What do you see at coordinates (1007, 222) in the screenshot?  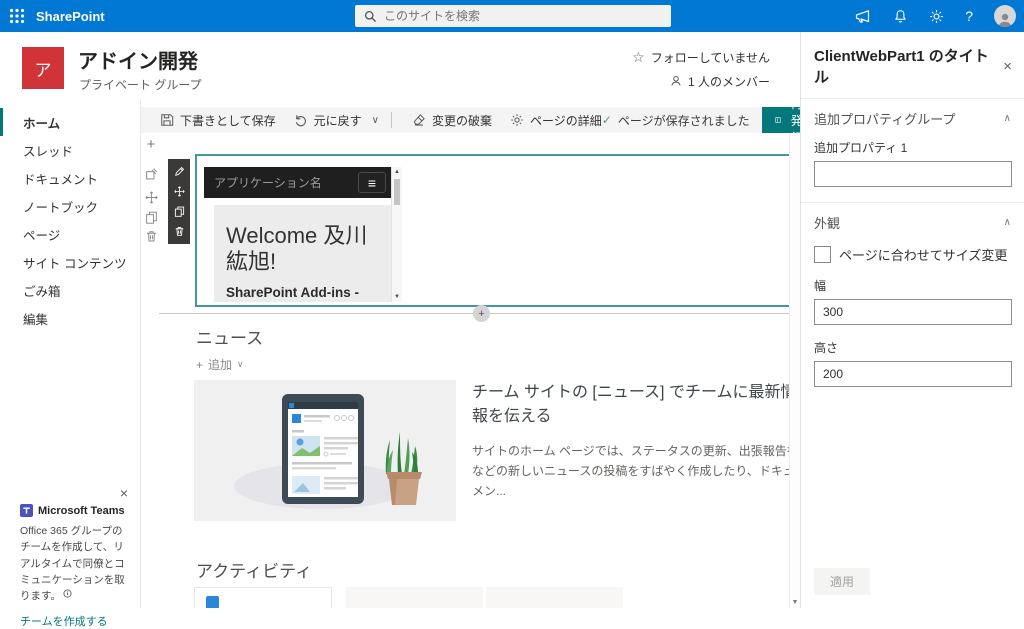 I see `chevron-up-icon: ∧` at bounding box center [1007, 222].